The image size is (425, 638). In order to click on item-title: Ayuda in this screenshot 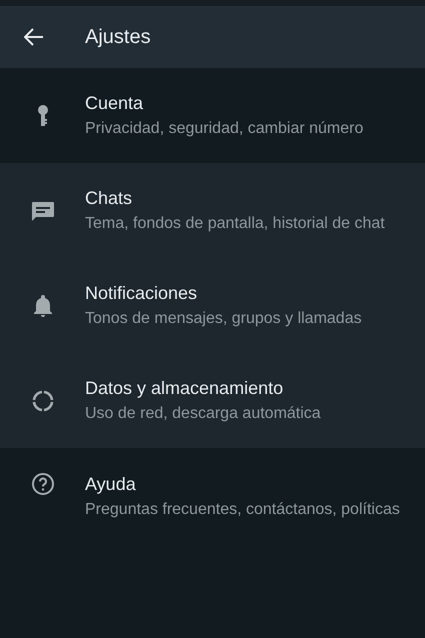, I will do `click(111, 484)`.